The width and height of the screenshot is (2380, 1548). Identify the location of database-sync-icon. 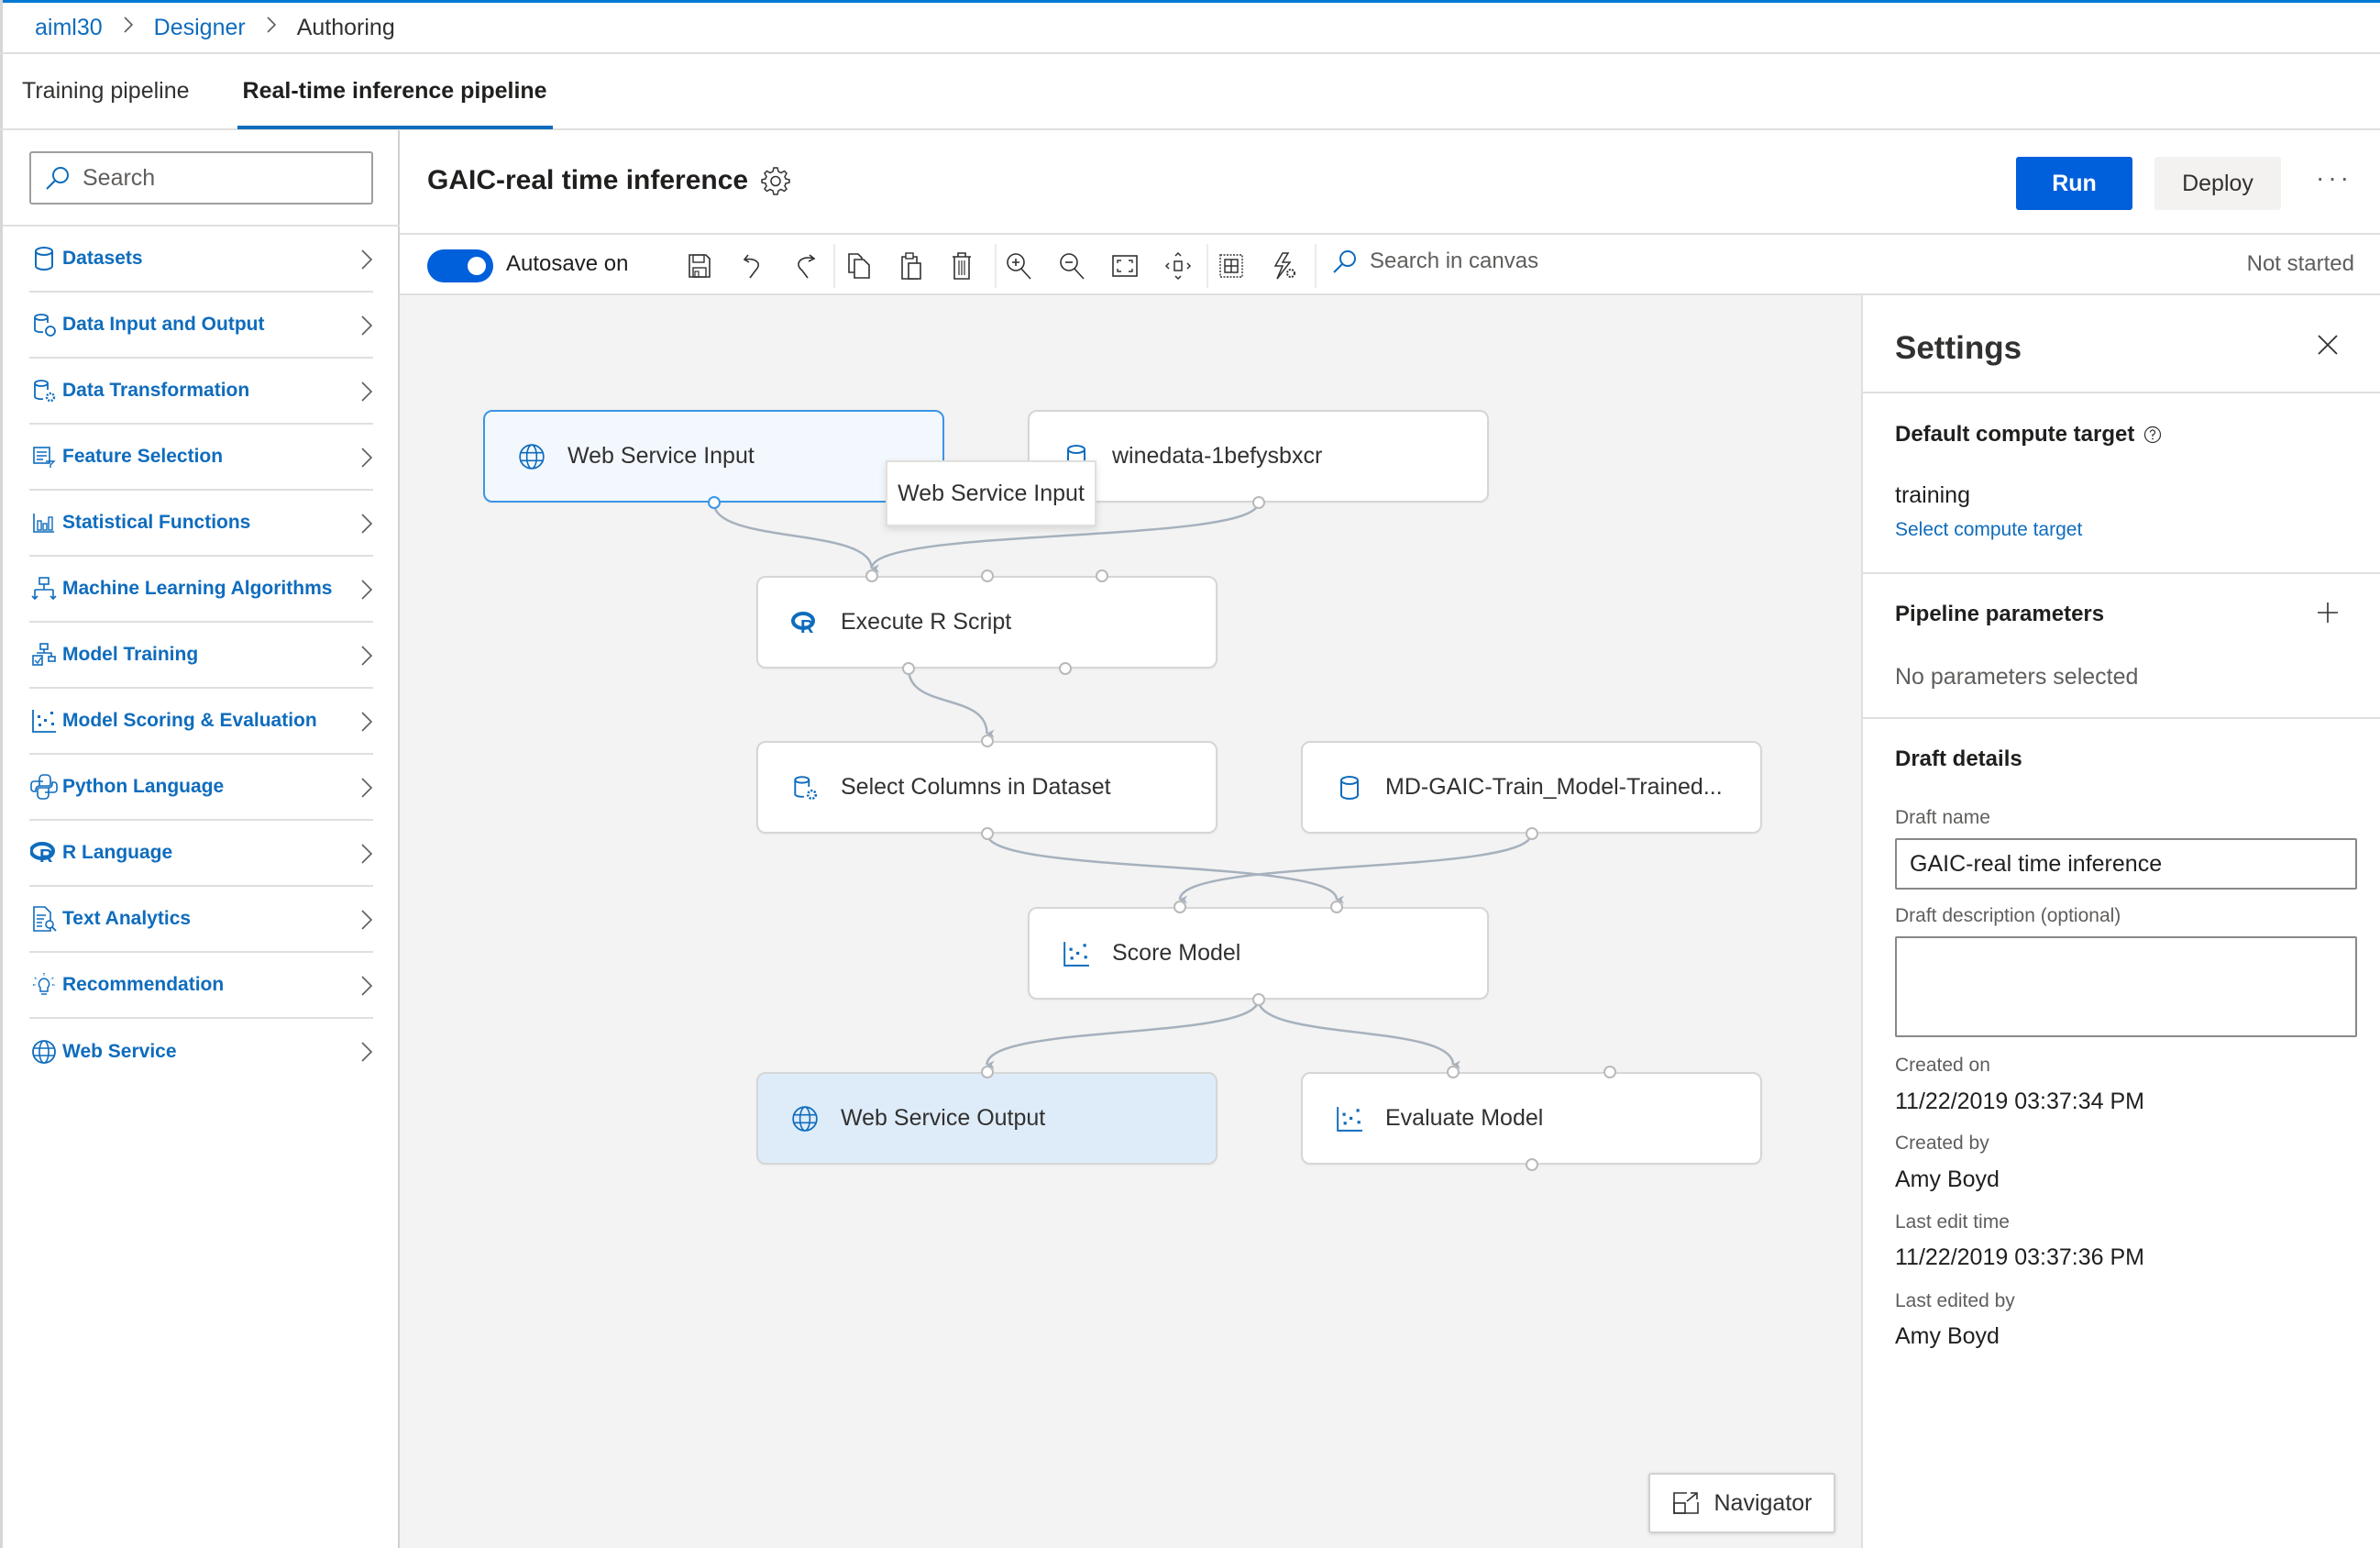
(44, 324).